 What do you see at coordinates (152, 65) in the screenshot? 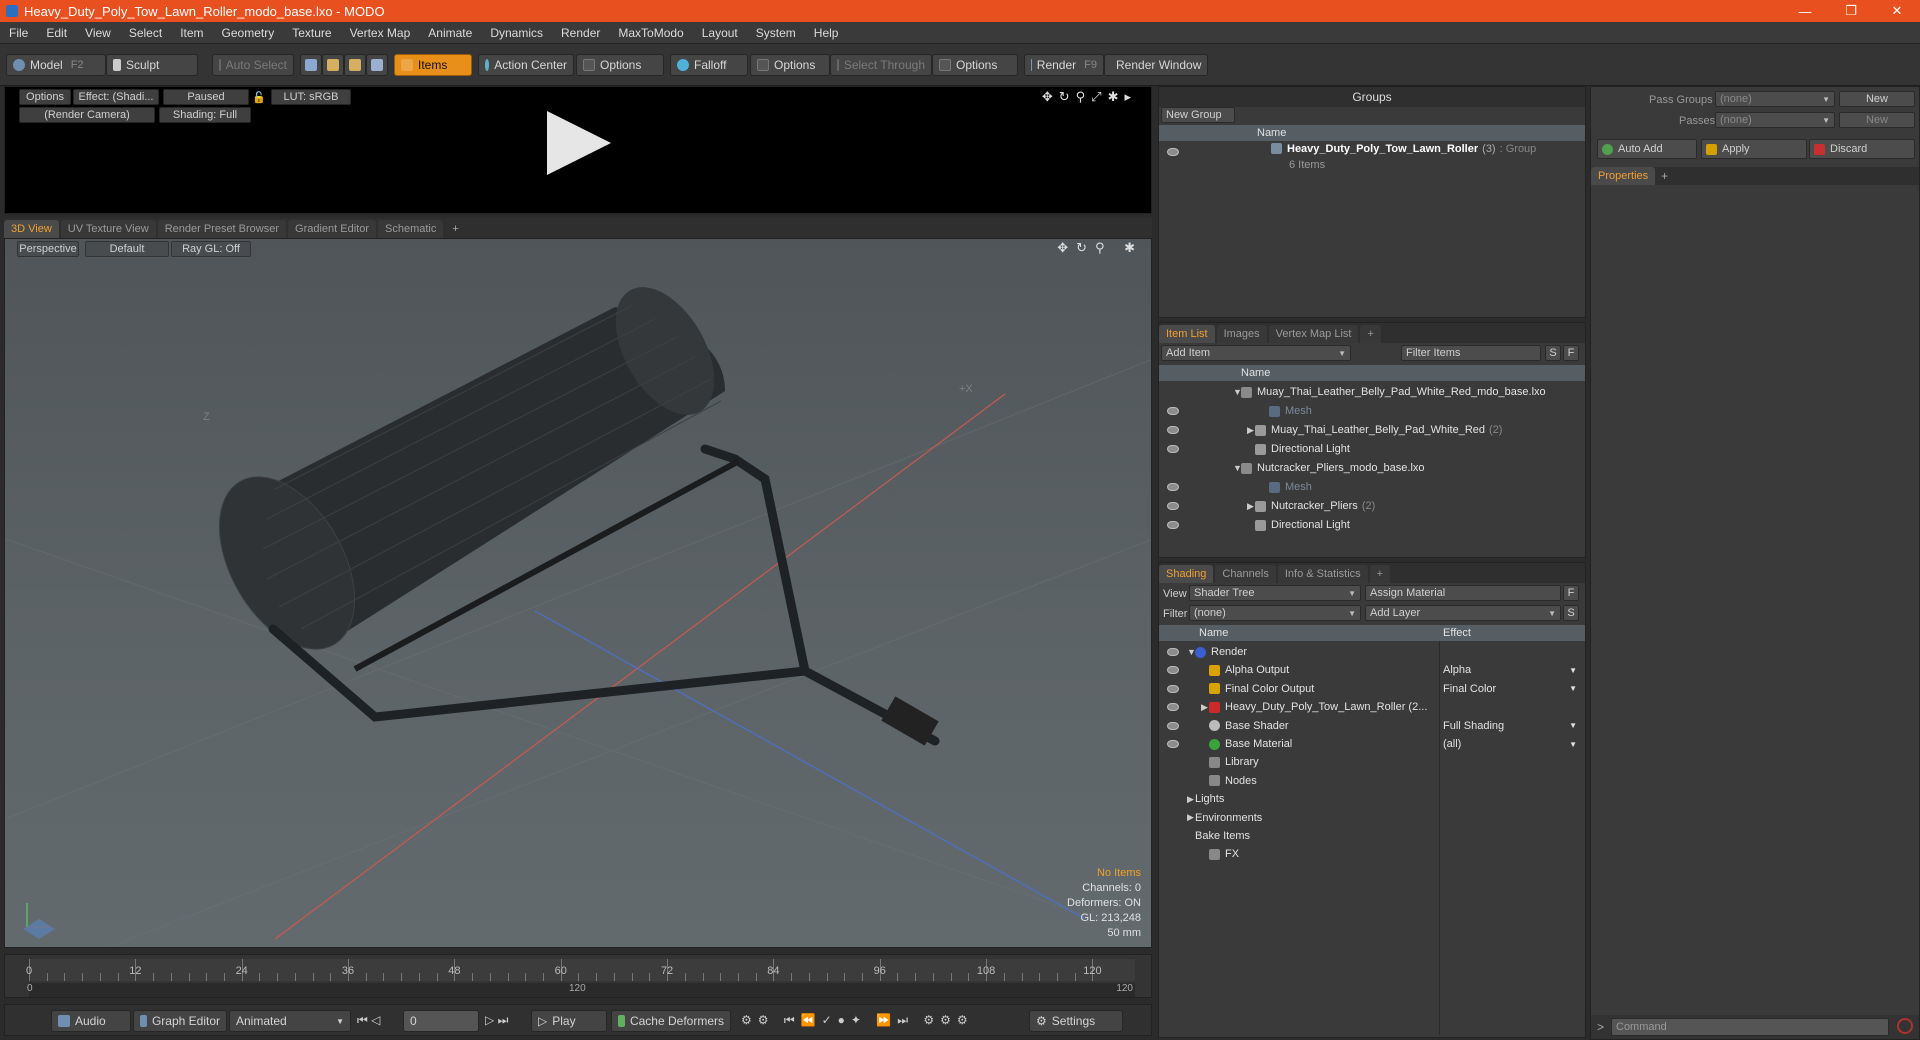
I see `sculpt-mode-button: Sculpt` at bounding box center [152, 65].